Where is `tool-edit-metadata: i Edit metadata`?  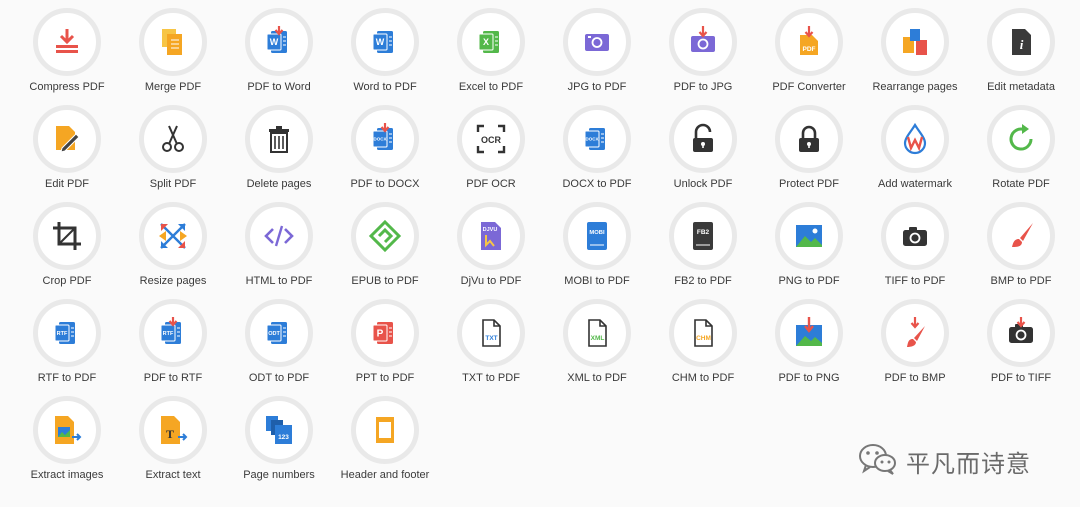 tool-edit-metadata: i Edit metadata is located at coordinates (1021, 56).